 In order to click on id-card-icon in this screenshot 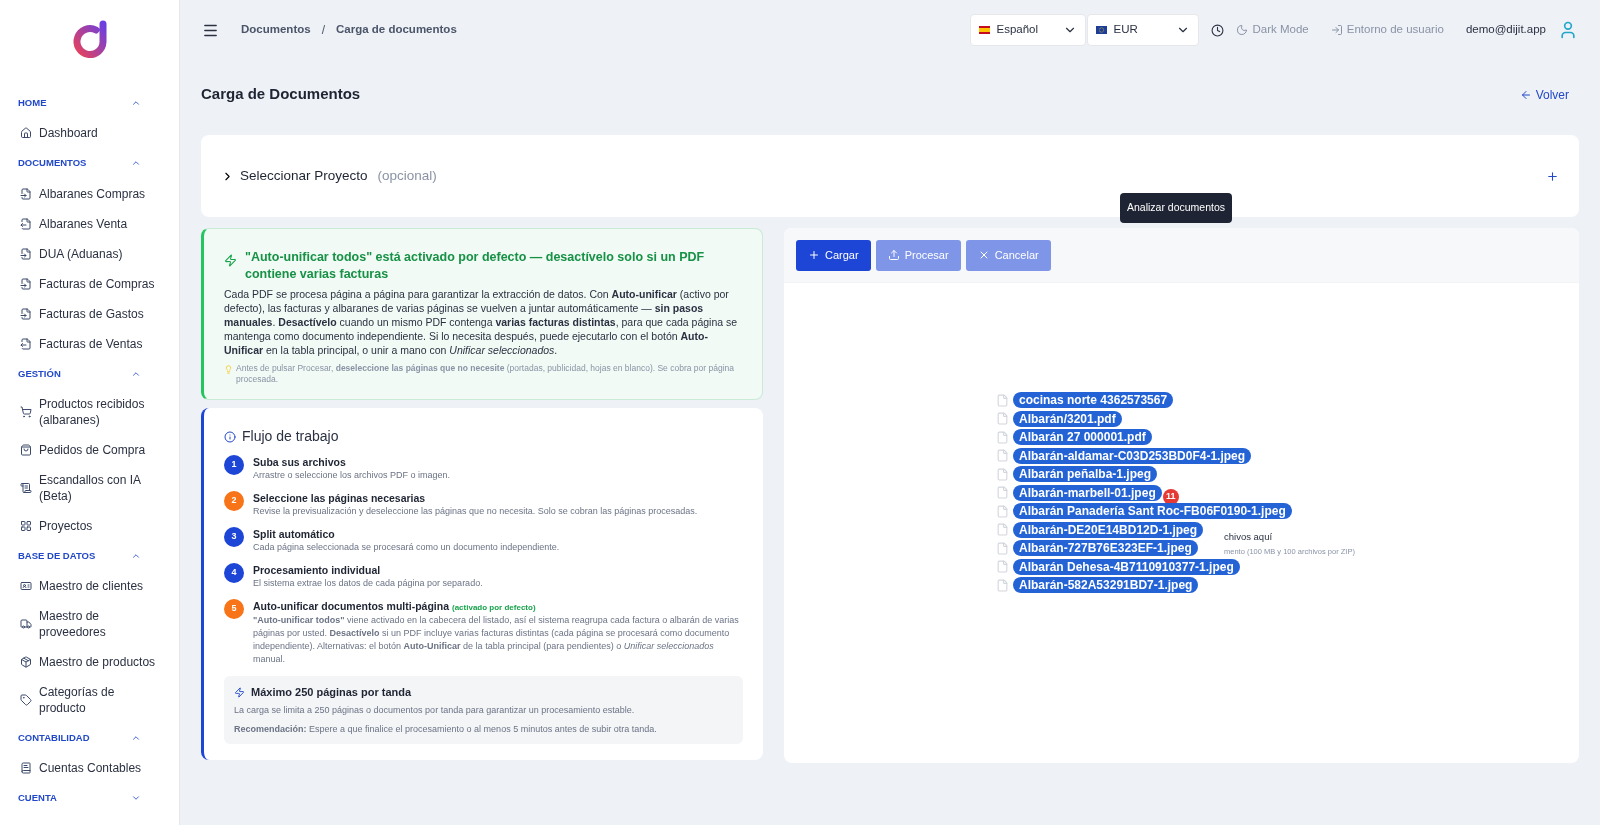, I will do `click(26, 586)`.